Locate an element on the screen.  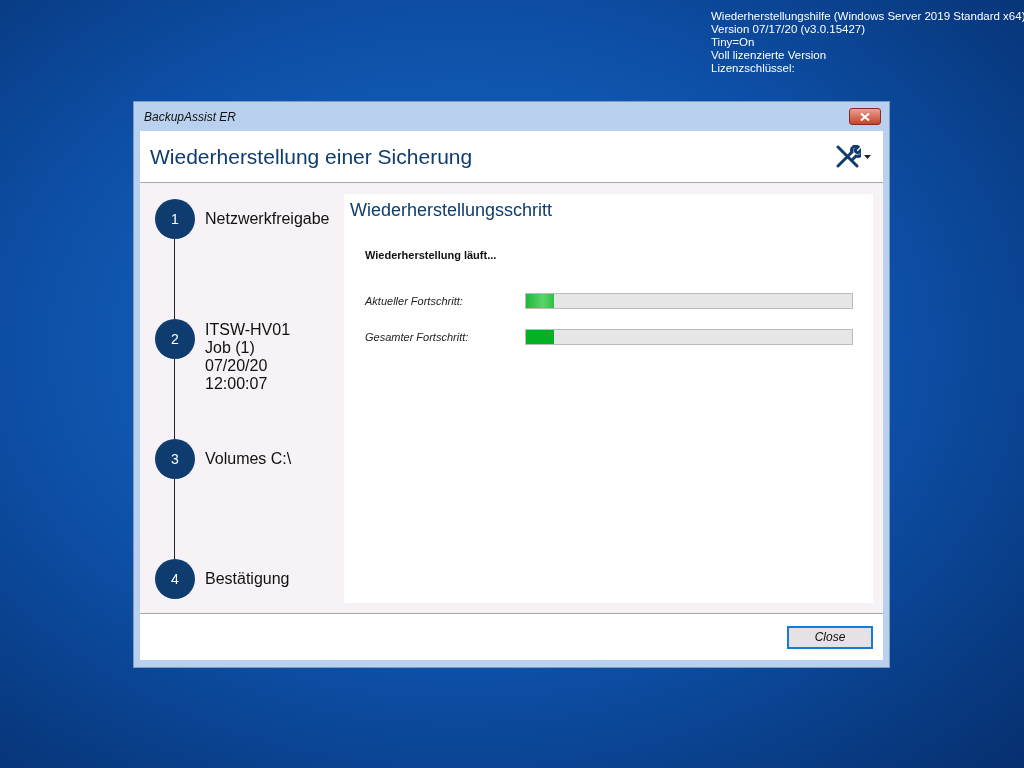
info-text: Tiny=On is located at coordinates (733, 42).